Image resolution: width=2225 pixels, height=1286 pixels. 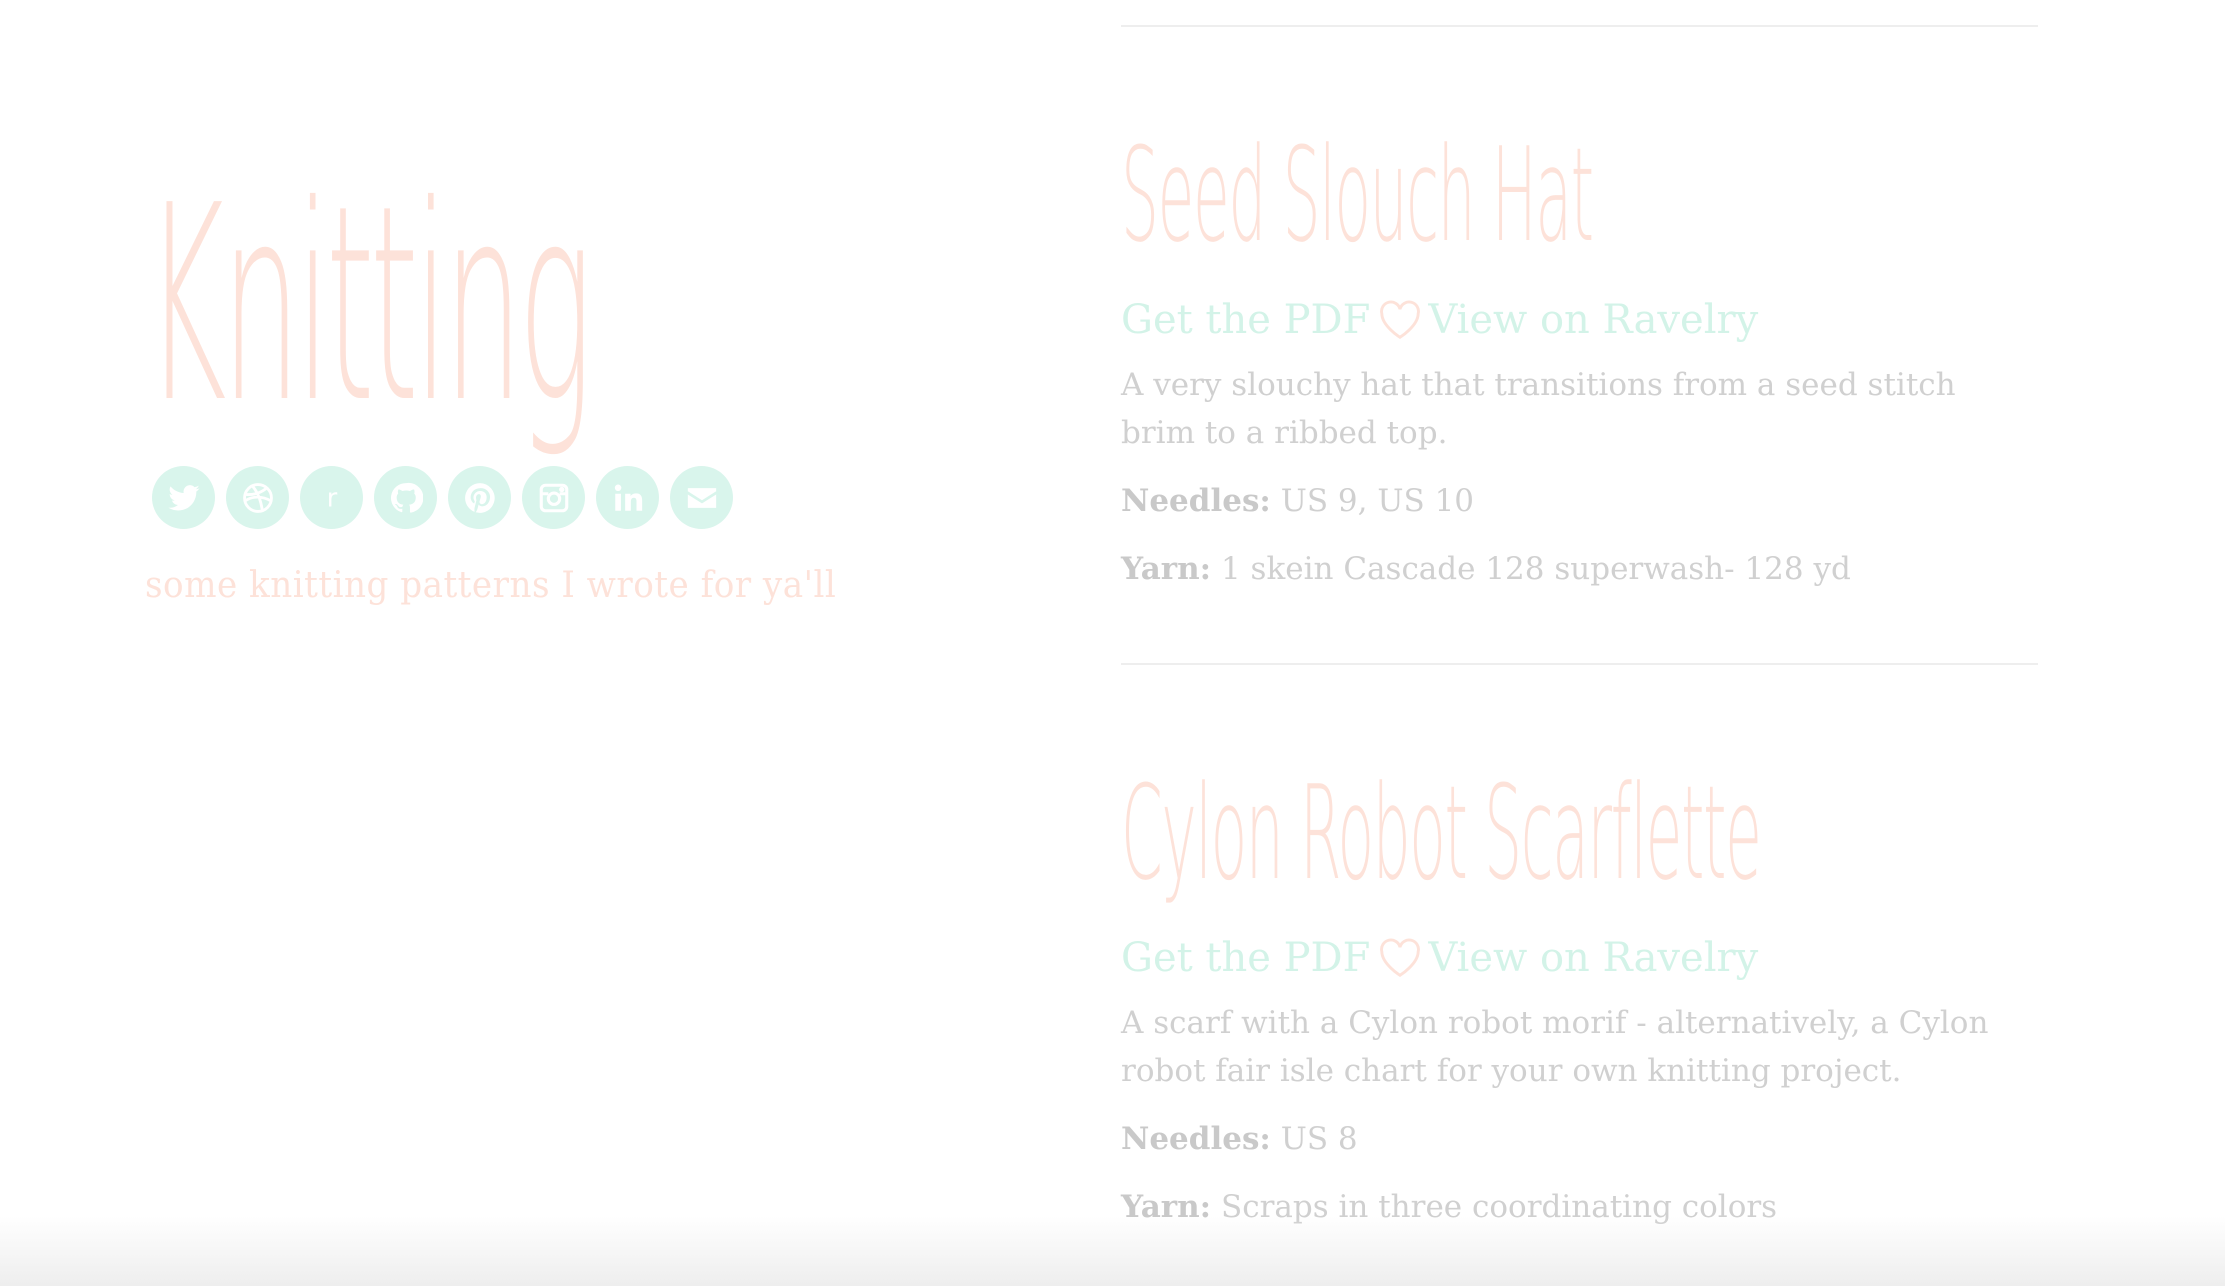 I want to click on twitter-icon, so click(x=183, y=497).